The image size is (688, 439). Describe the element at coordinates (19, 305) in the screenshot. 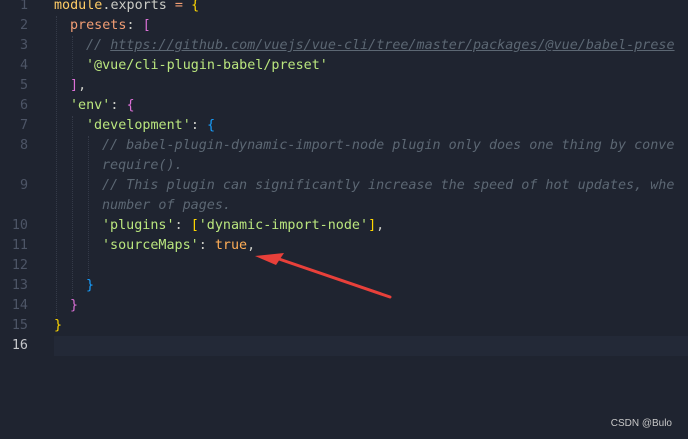

I see `line-number: 14` at that location.